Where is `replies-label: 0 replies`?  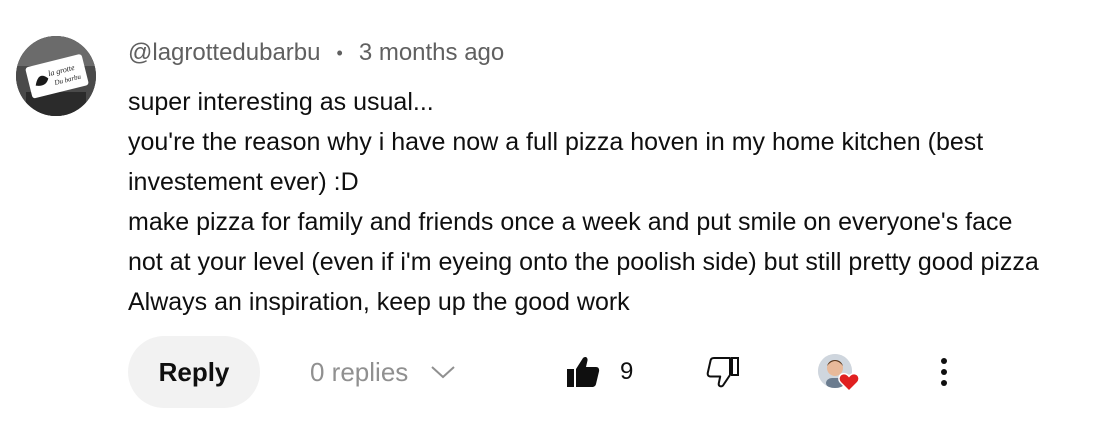 replies-label: 0 replies is located at coordinates (359, 371).